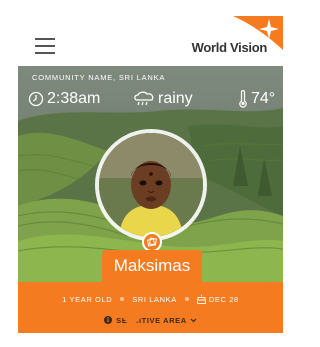 This screenshot has width=320, height=347. I want to click on app-header: World Vision, so click(150, 41).